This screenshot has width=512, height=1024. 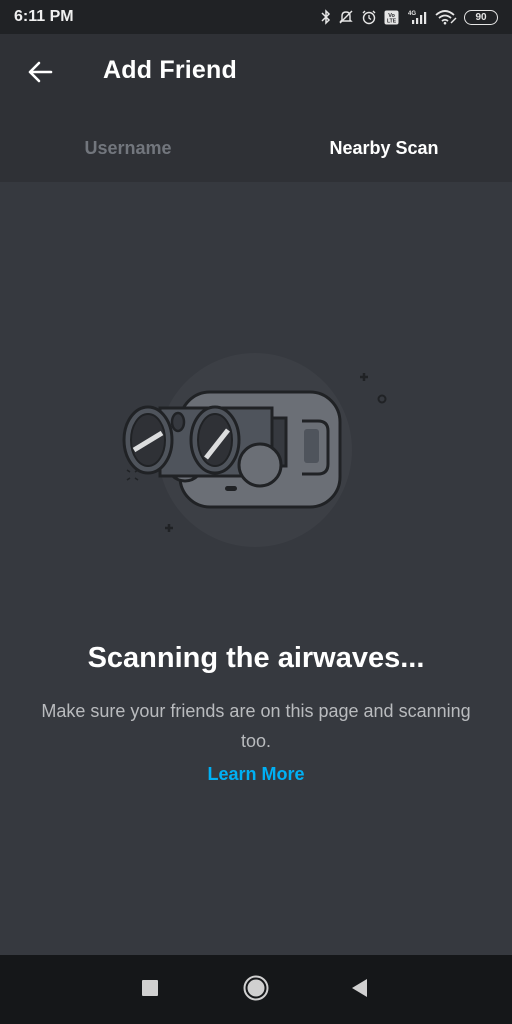 I want to click on bluetooth-icon, so click(x=326, y=17).